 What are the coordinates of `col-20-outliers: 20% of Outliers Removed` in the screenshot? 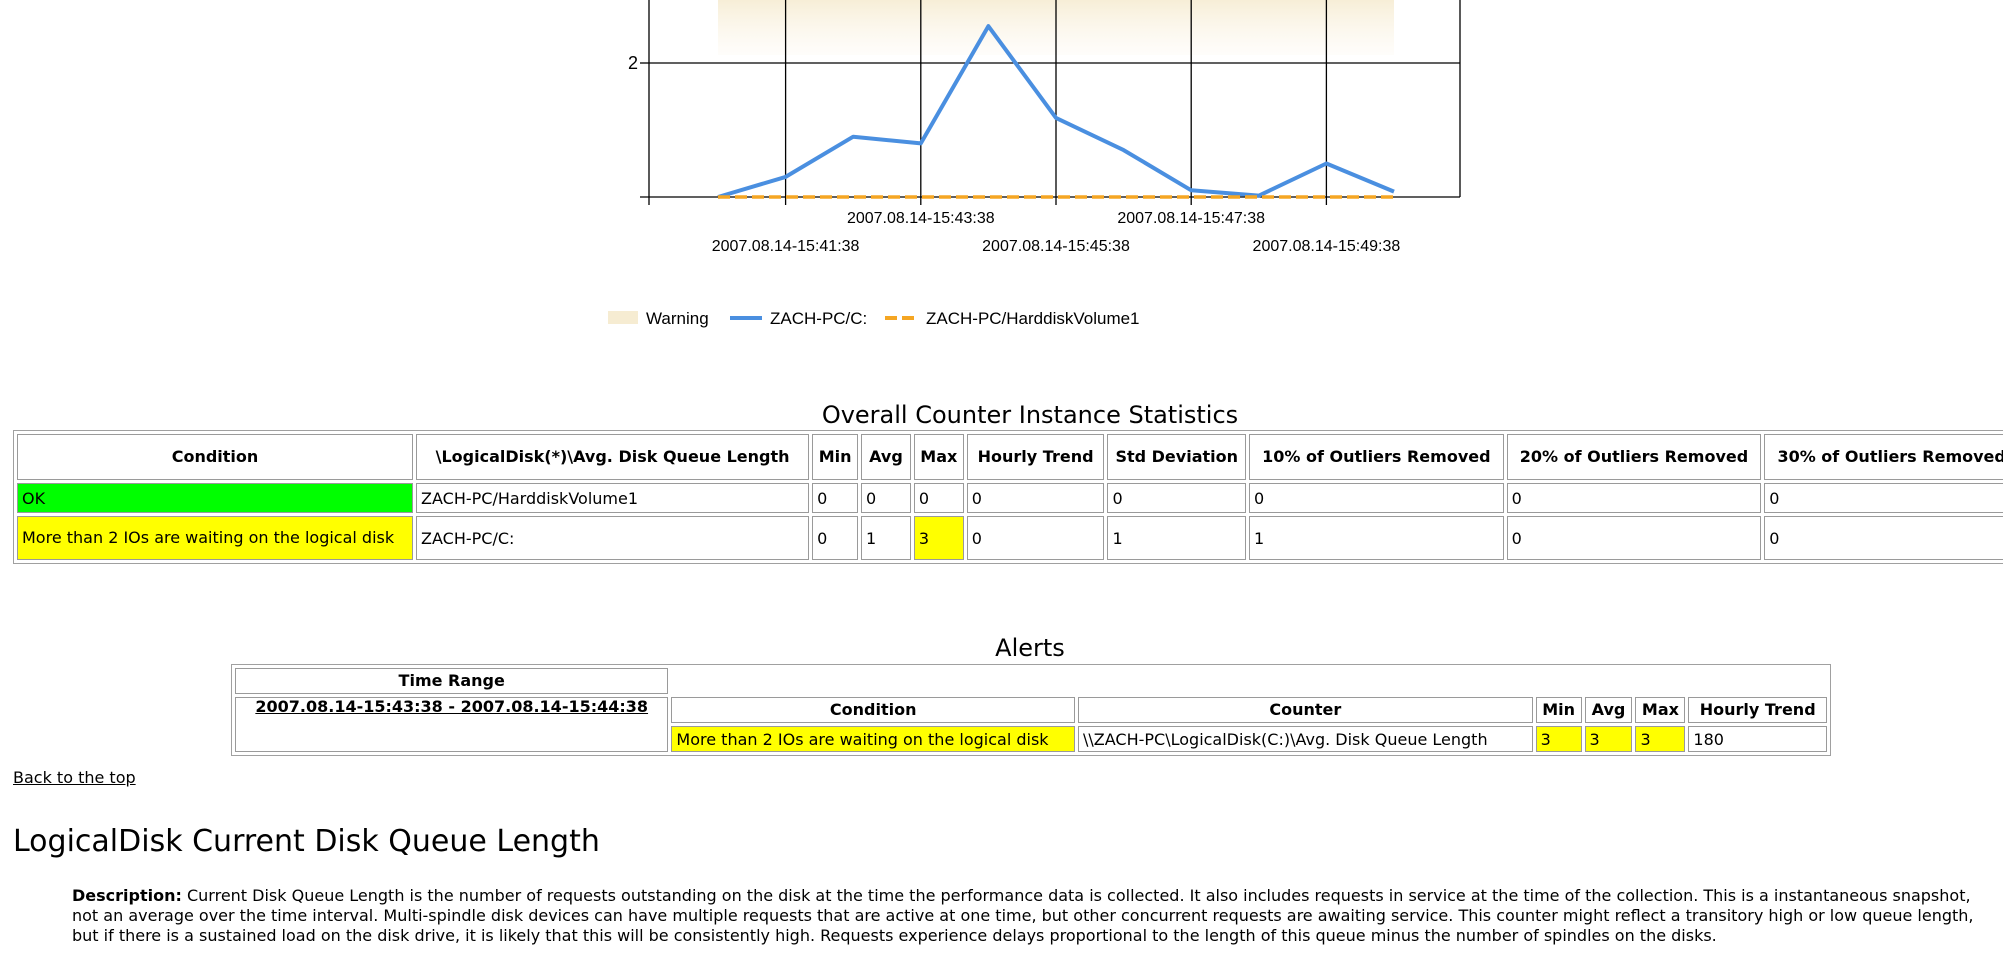 It's located at (1634, 457).